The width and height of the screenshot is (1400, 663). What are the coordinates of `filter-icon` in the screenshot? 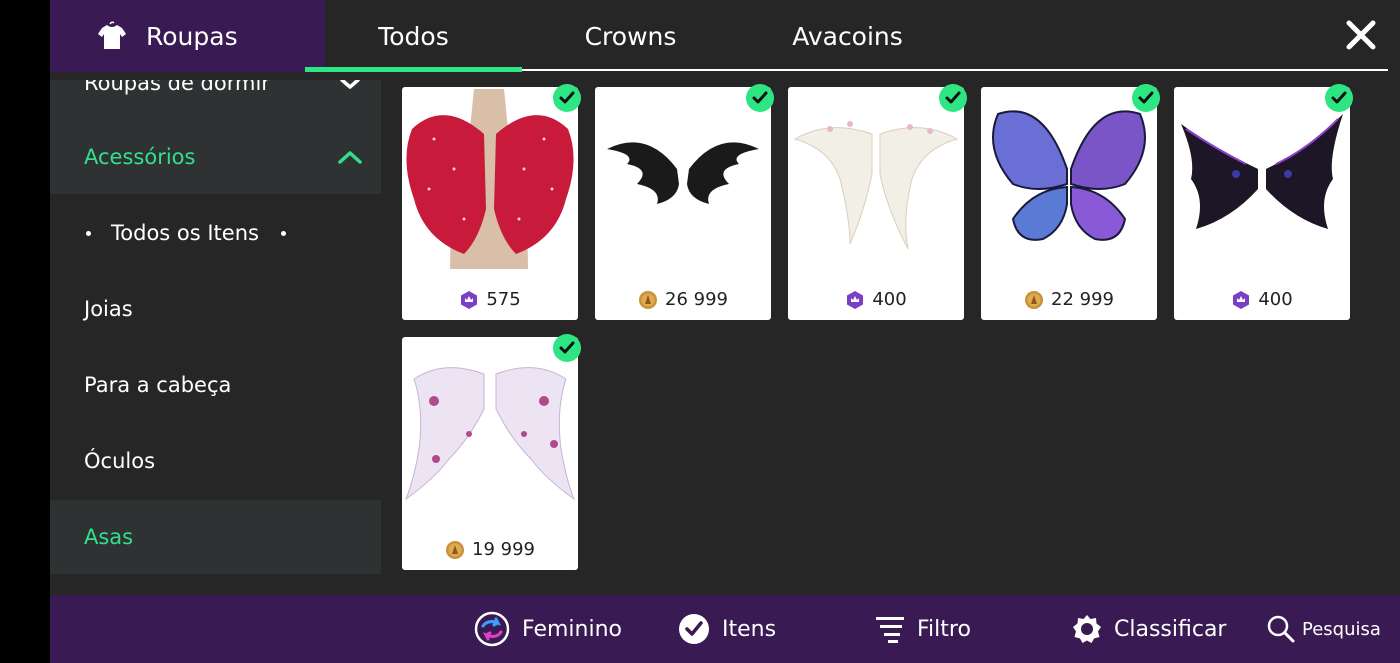 It's located at (890, 630).